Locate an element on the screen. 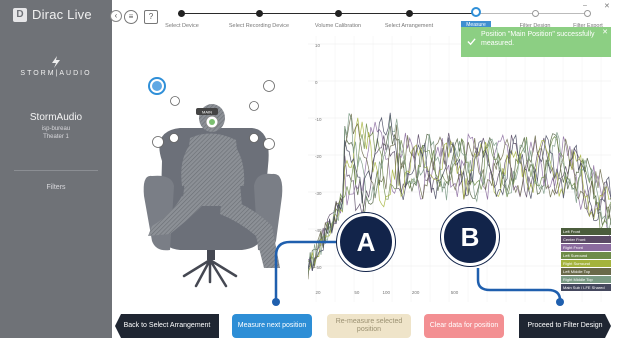 The width and height of the screenshot is (619, 338). help-icon: ? is located at coordinates (151, 17).